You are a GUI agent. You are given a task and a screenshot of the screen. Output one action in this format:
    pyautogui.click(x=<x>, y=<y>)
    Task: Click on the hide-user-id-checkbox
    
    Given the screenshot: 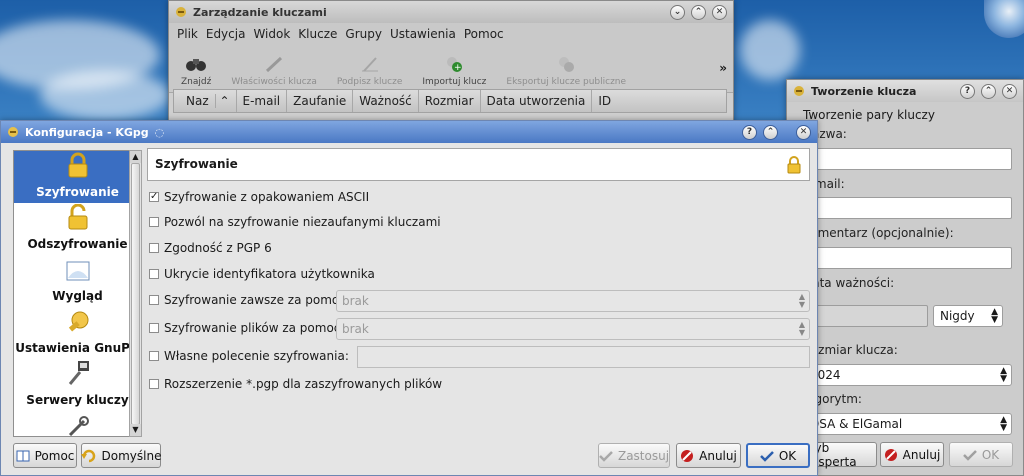 What is the action you would take?
    pyautogui.click(x=154, y=274)
    